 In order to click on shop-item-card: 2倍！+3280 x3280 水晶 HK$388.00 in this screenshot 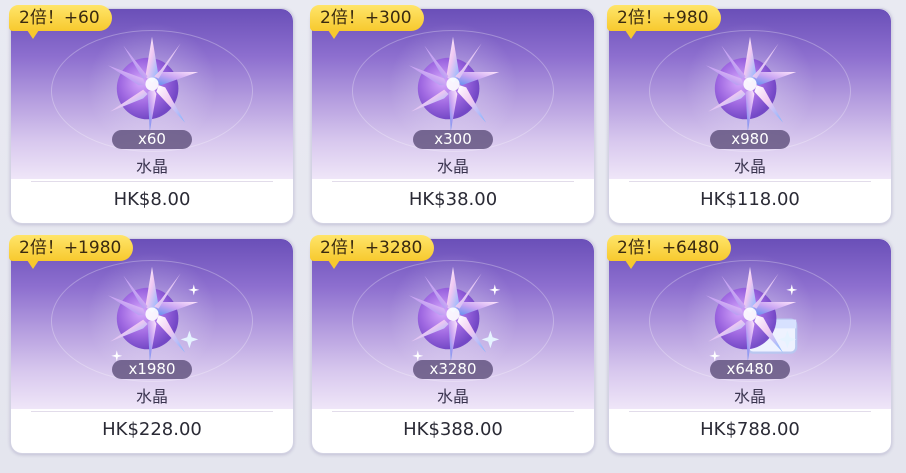, I will do `click(452, 344)`.